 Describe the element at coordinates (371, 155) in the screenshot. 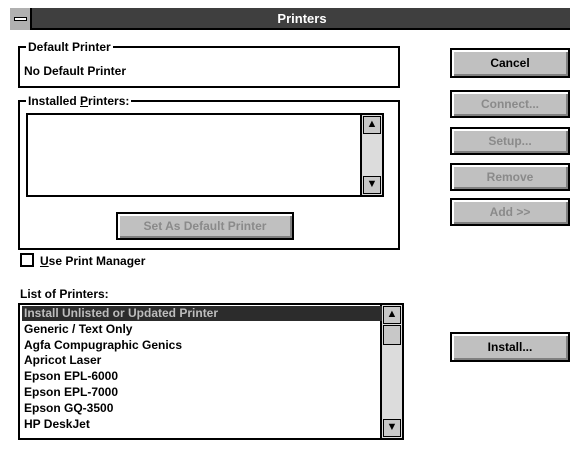

I see `installed-printers-scrollbar: ▲ ▼` at that location.